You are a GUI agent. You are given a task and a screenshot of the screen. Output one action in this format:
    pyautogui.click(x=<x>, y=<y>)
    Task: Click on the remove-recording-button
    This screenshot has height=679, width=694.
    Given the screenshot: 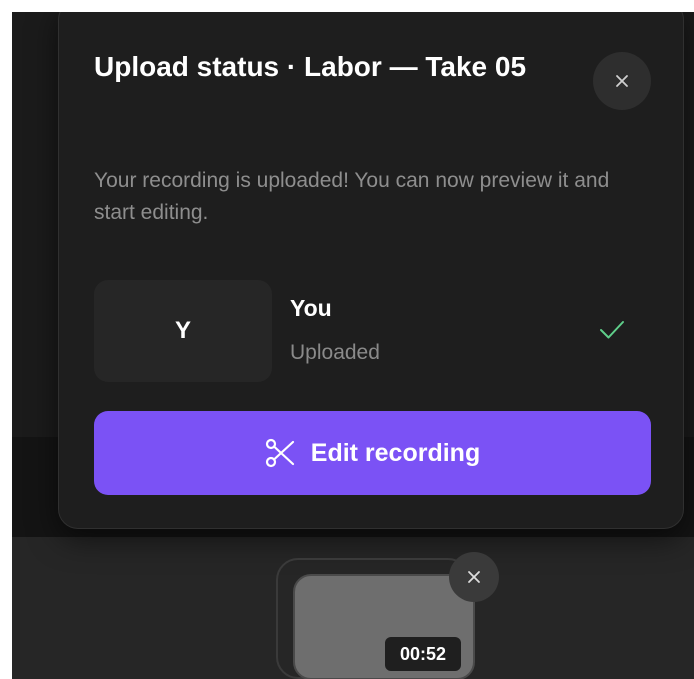 What is the action you would take?
    pyautogui.click(x=474, y=577)
    